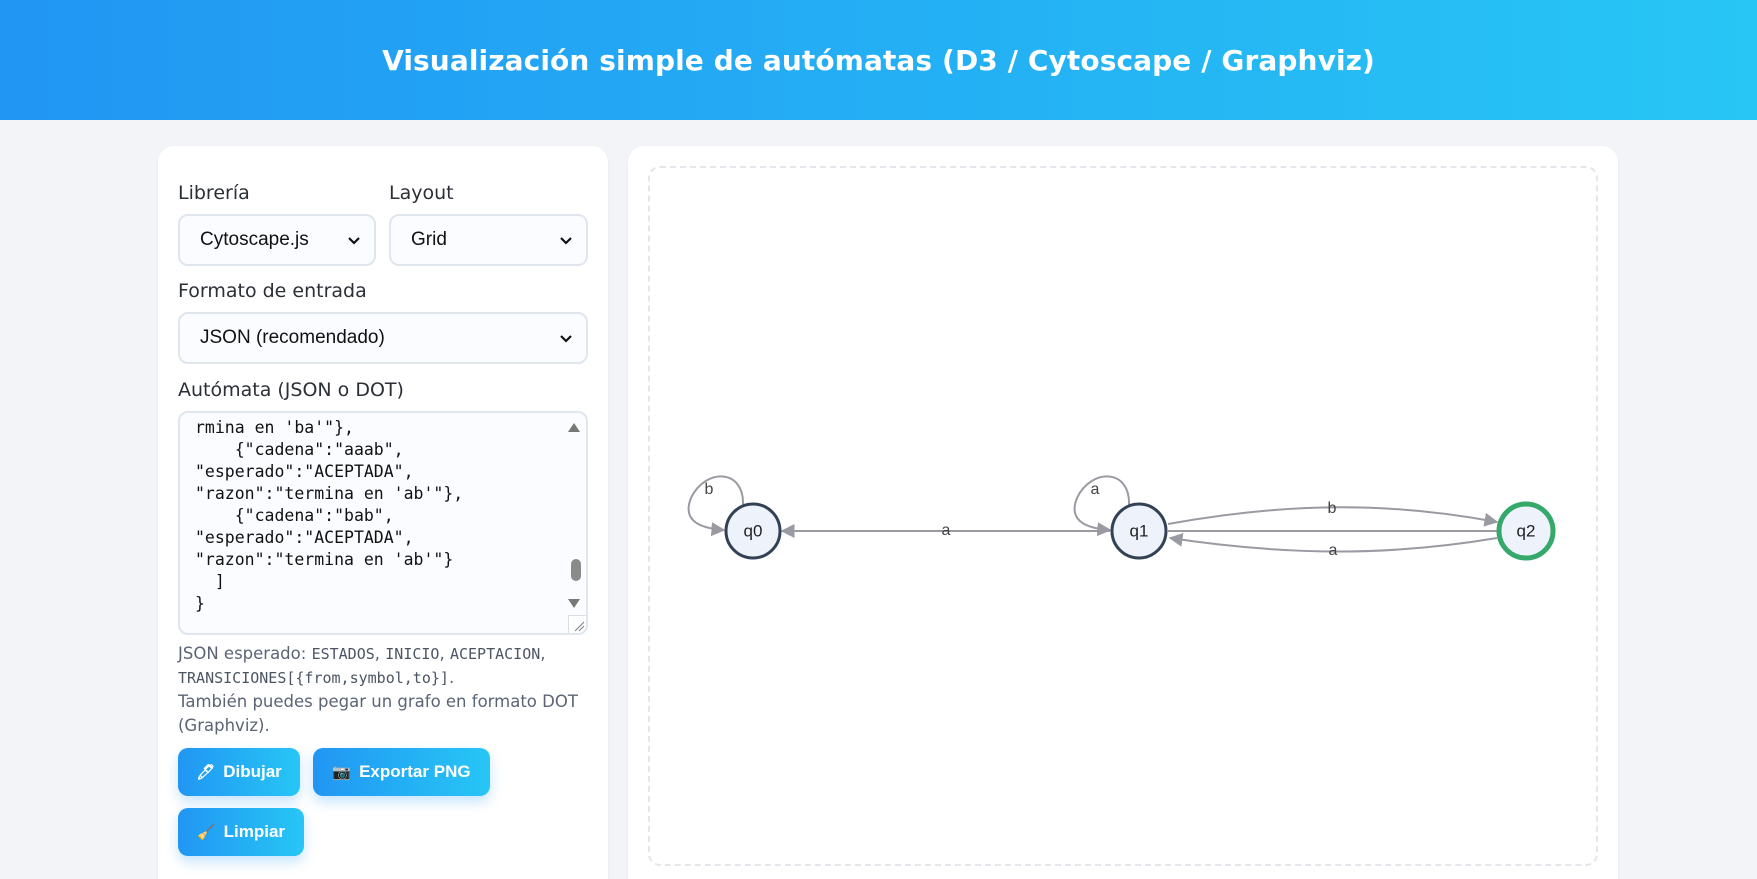 The image size is (1757, 879). I want to click on automaton-label: Autómata (JSON o DOT), so click(291, 390).